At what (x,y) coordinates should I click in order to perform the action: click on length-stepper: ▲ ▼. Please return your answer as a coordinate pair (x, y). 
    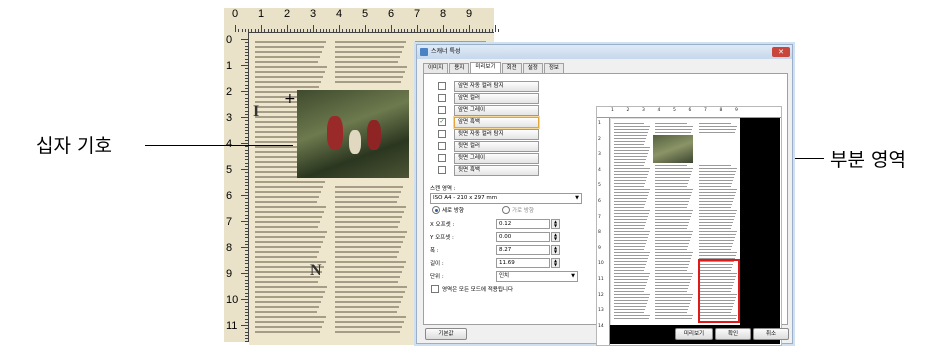
    Looking at the image, I should click on (555, 263).